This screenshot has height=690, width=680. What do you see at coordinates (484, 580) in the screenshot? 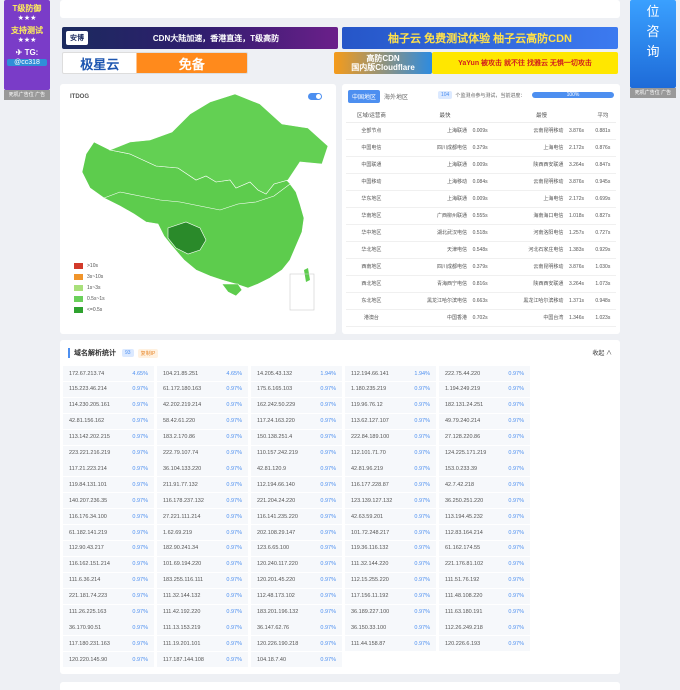
I see `dns-ip-cell: 111.51.76.192 0.97%` at bounding box center [484, 580].